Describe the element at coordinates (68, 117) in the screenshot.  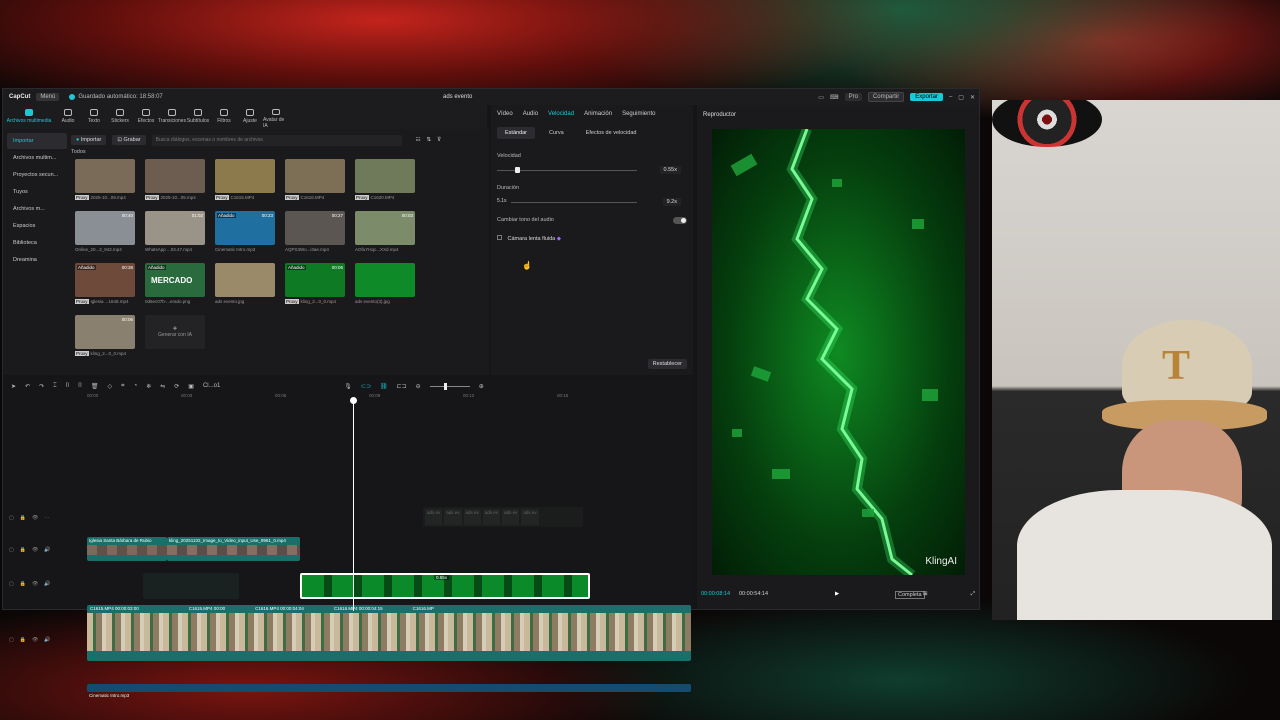
I see `tool-1: Audio` at that location.